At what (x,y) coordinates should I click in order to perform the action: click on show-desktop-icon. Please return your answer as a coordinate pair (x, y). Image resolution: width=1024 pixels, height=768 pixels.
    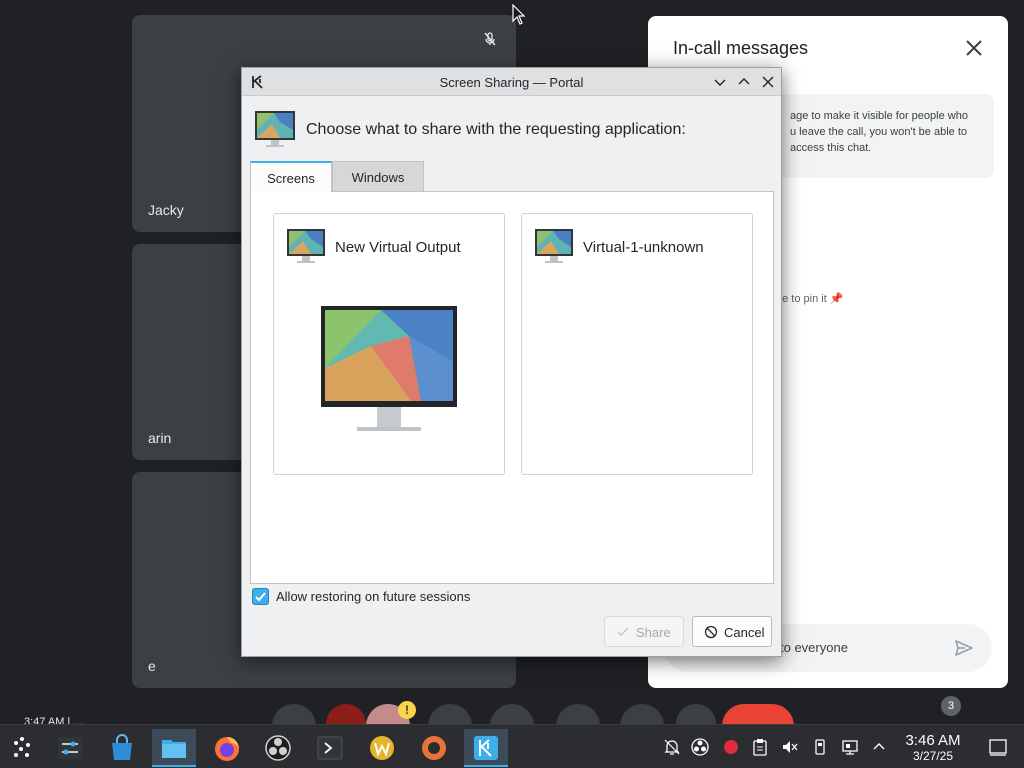
    Looking at the image, I should click on (998, 747).